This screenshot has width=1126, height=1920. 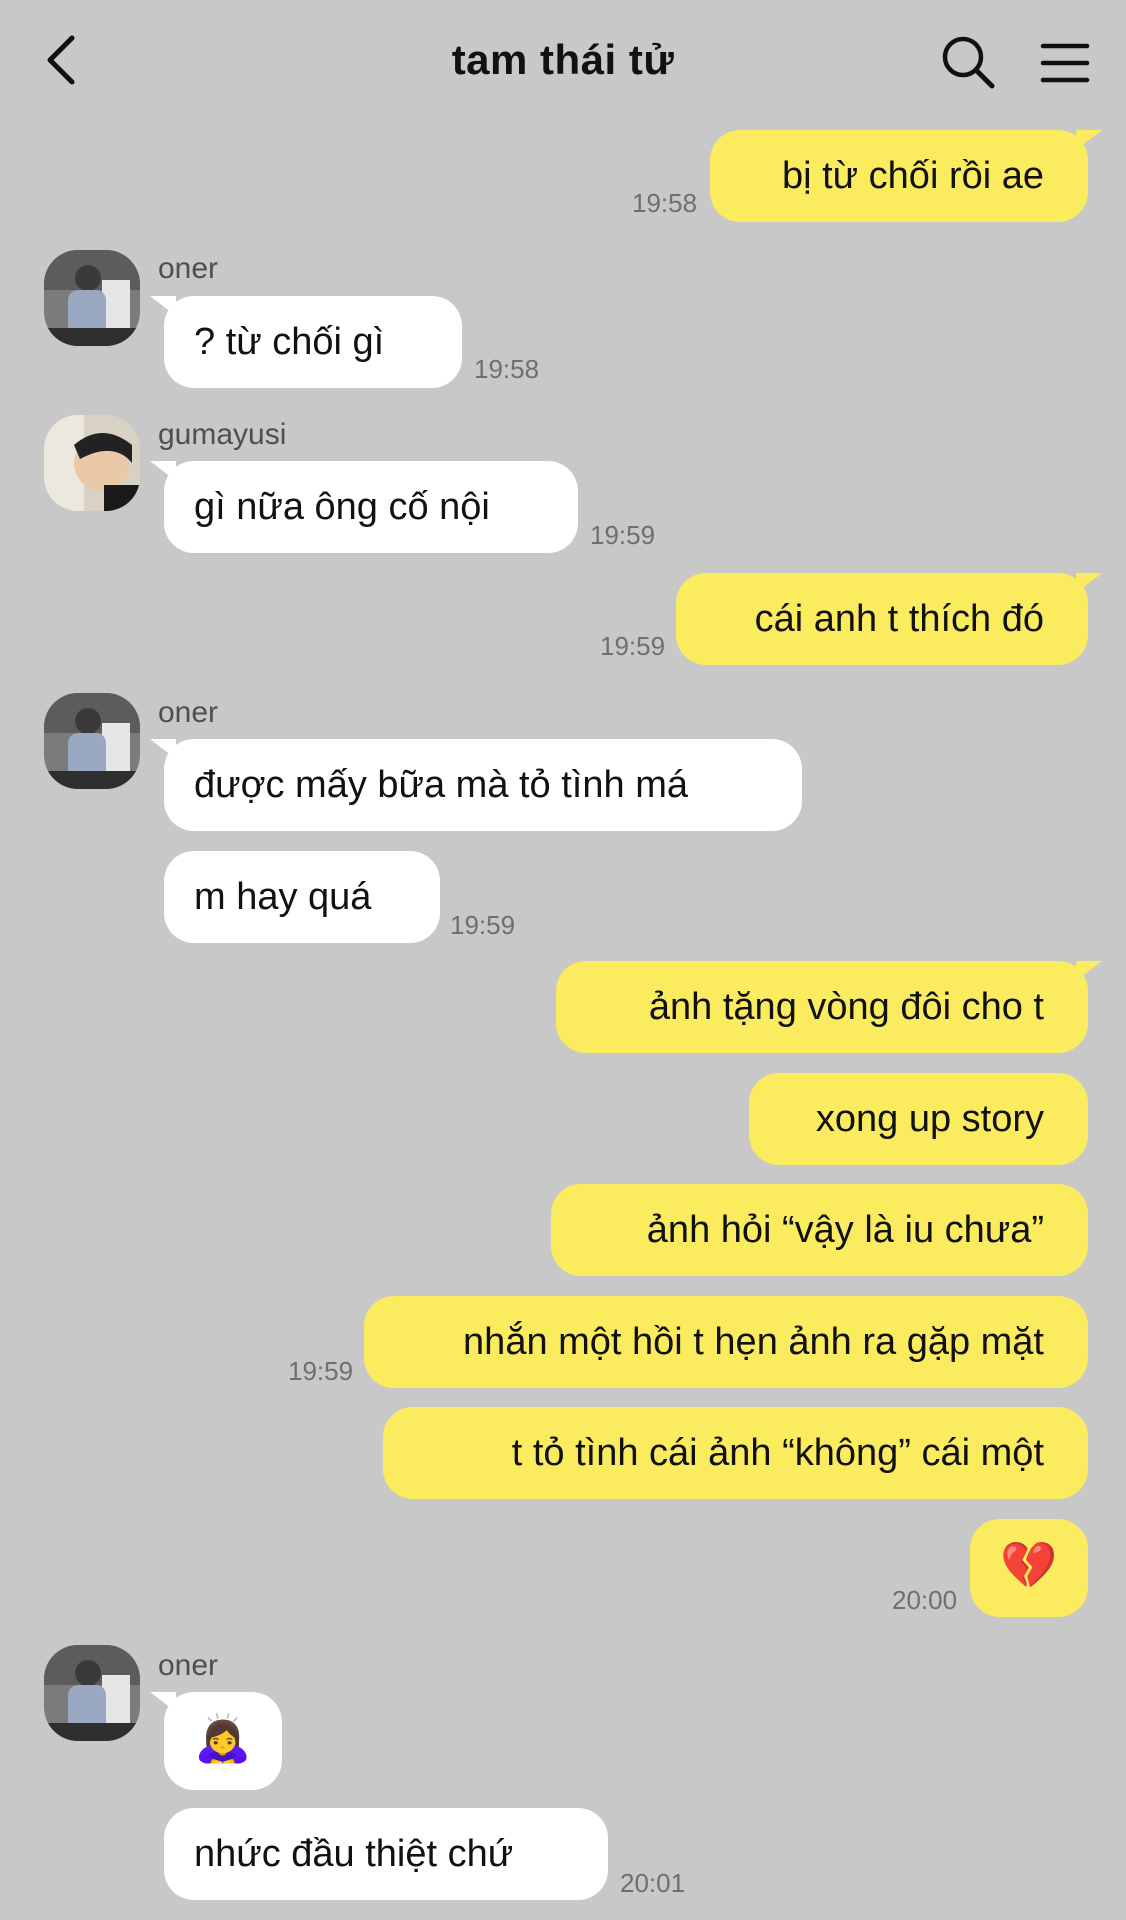 I want to click on my-message-bubble: t tỏ tình cái ảnh “không” cái một, so click(x=735, y=1453).